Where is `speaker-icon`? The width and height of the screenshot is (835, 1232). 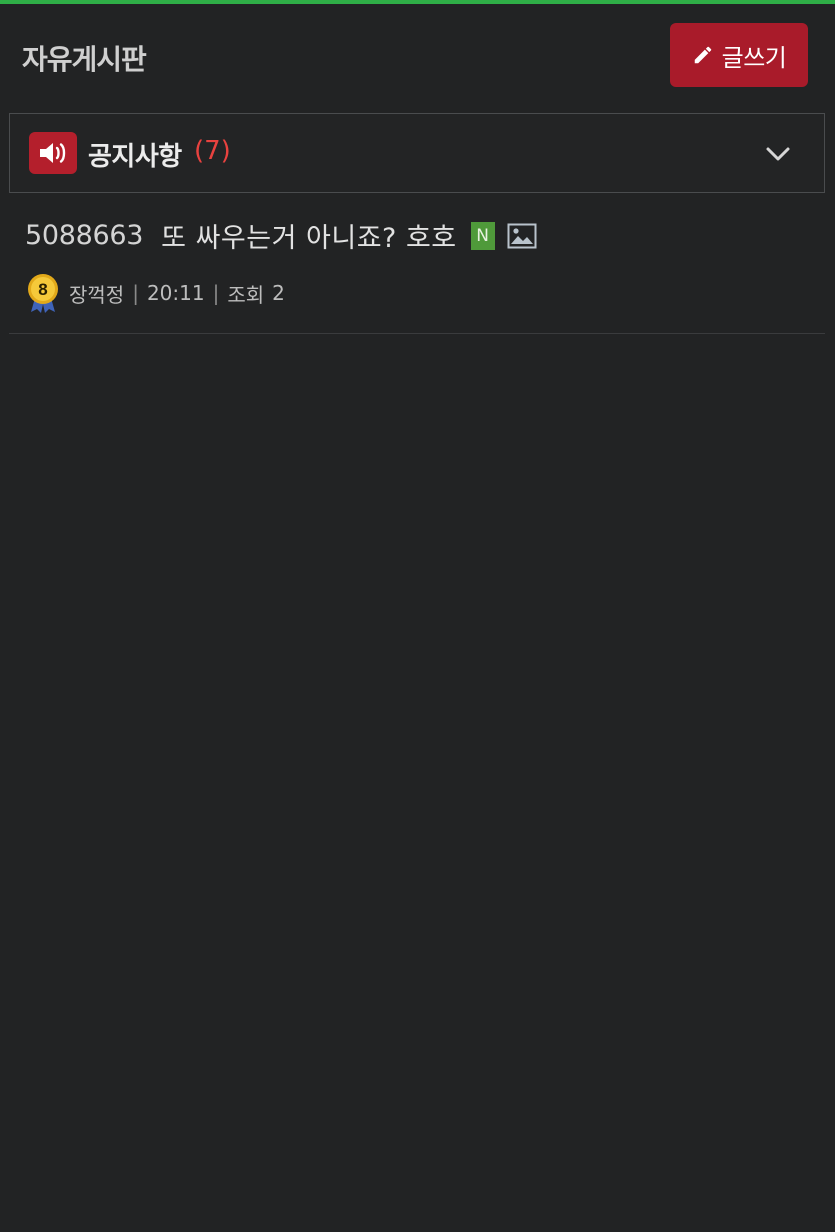 speaker-icon is located at coordinates (53, 153).